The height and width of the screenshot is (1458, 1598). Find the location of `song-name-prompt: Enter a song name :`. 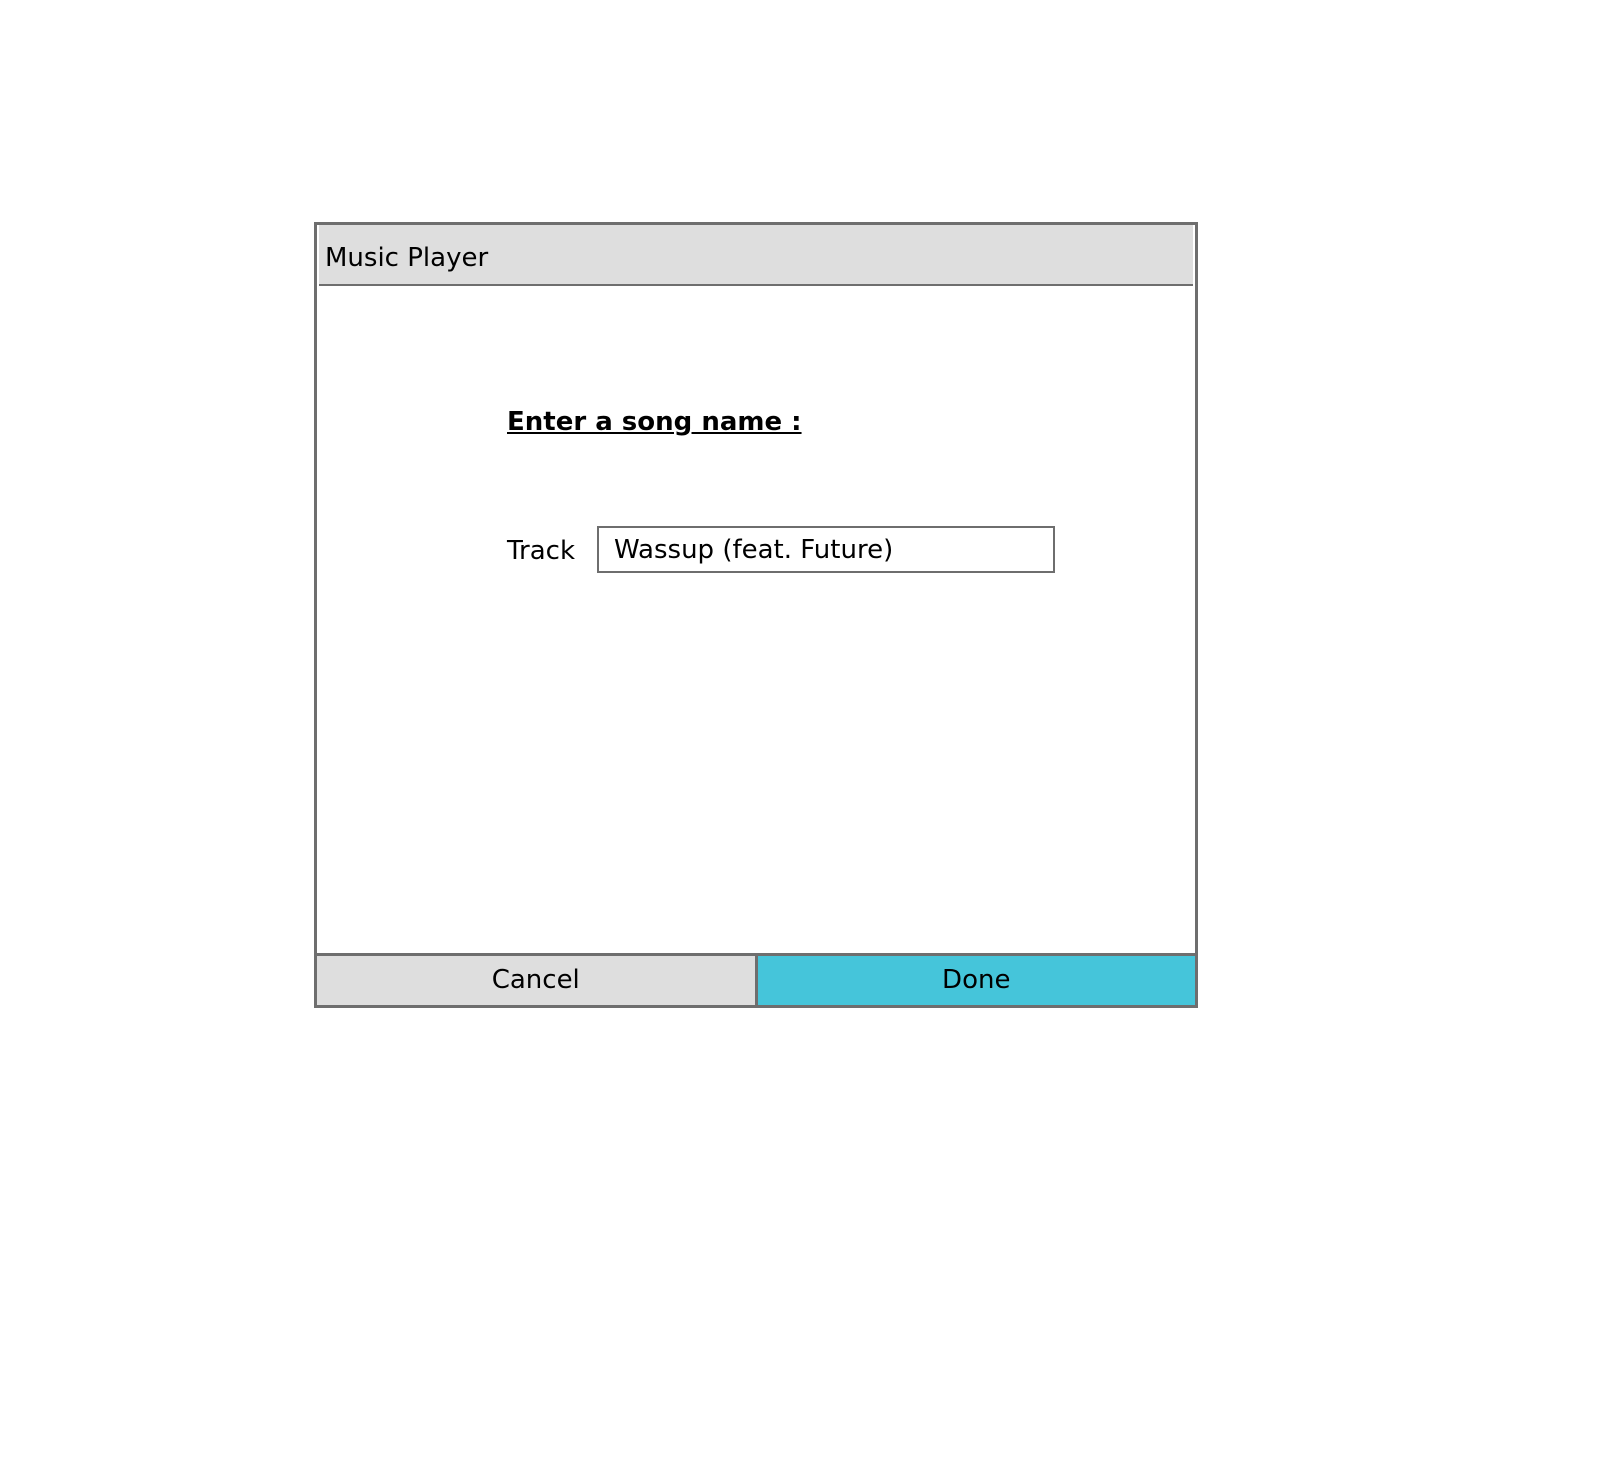

song-name-prompt: Enter a song name : is located at coordinates (654, 422).